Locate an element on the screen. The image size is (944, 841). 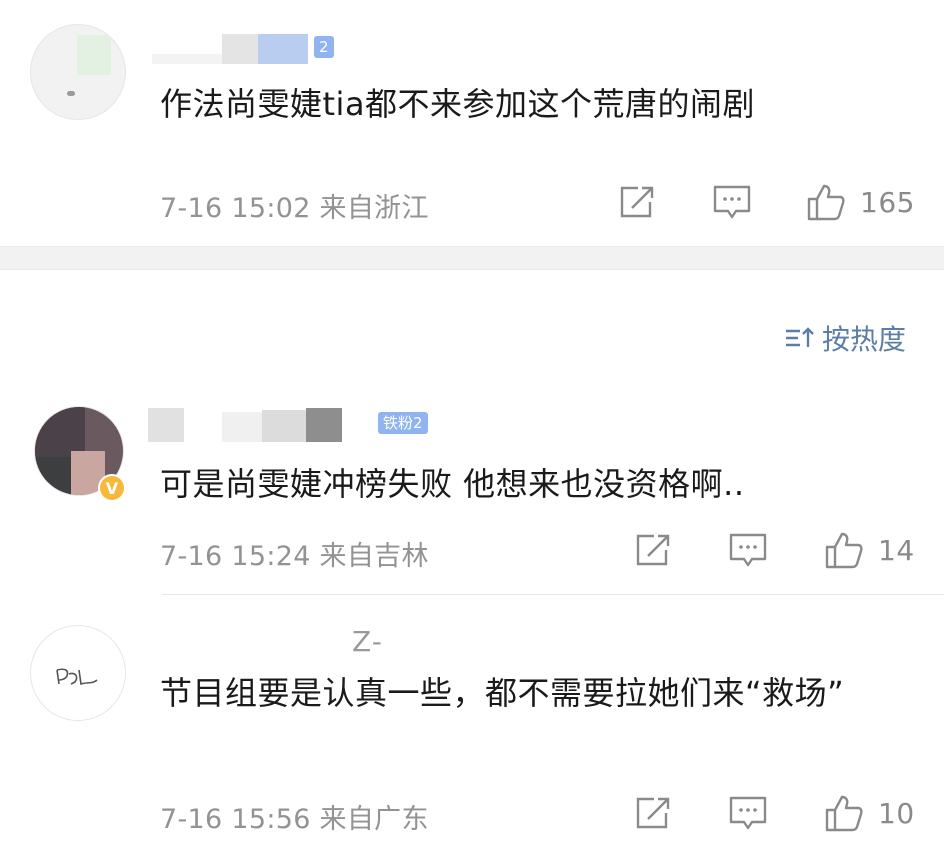
sort-toggle: 按热度 is located at coordinates (845, 338).